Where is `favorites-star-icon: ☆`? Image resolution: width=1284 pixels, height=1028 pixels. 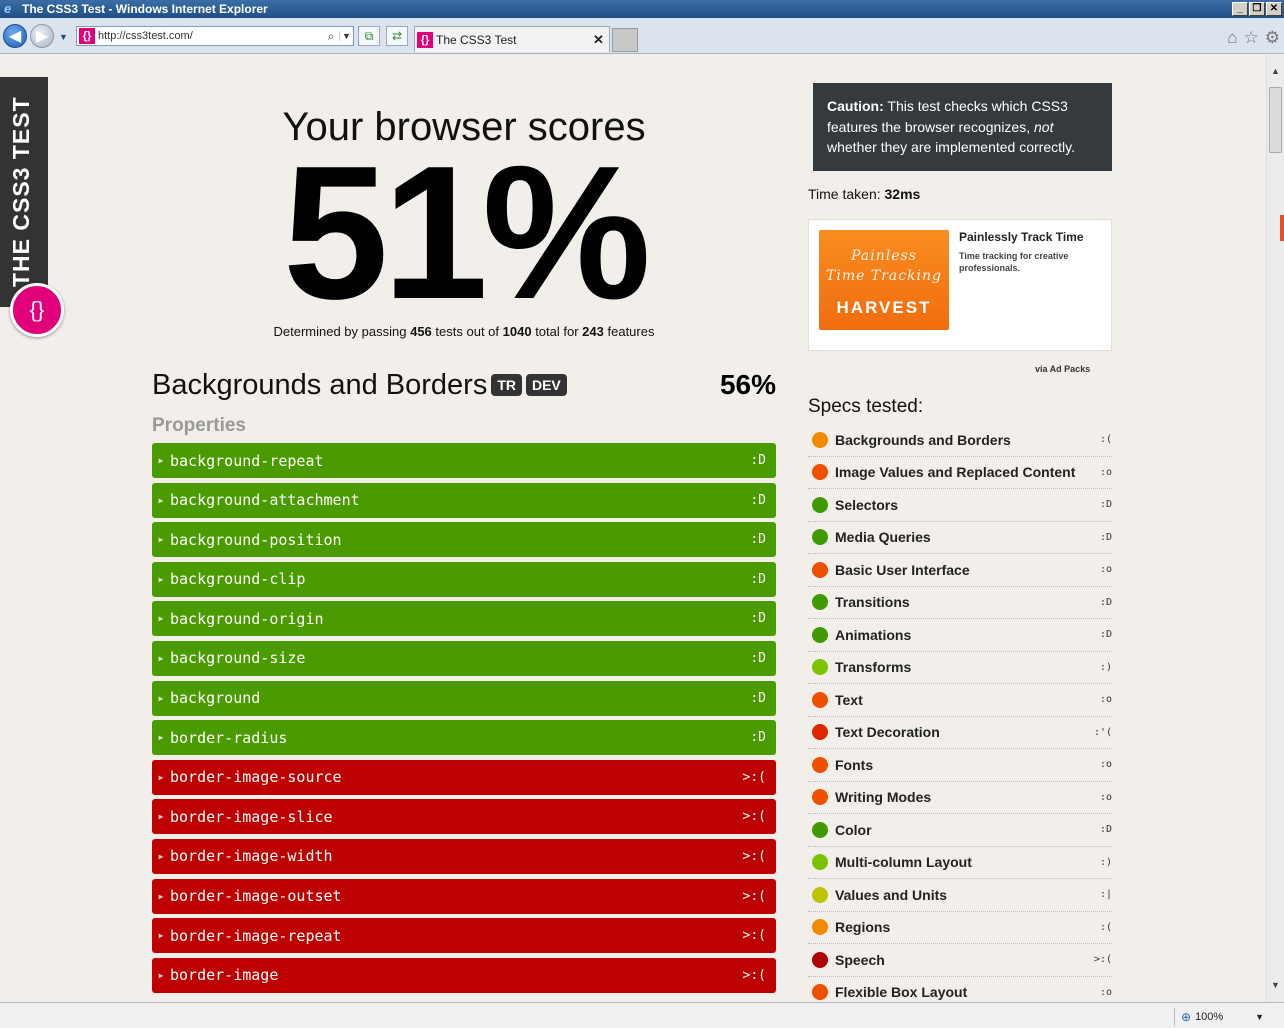
favorites-star-icon: ☆ is located at coordinates (1251, 38).